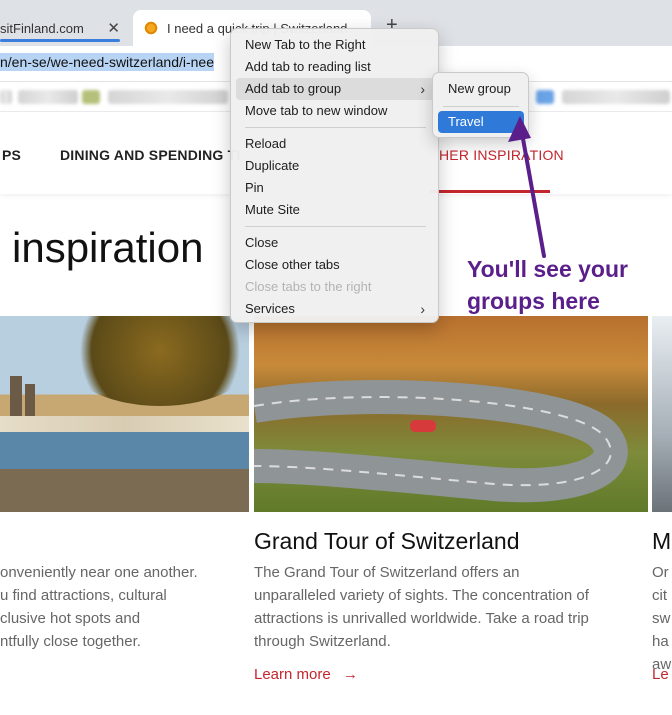 The height and width of the screenshot is (715, 672). What do you see at coordinates (83, 595) in the screenshot?
I see `card-text-line: u find attractions, cultural` at bounding box center [83, 595].